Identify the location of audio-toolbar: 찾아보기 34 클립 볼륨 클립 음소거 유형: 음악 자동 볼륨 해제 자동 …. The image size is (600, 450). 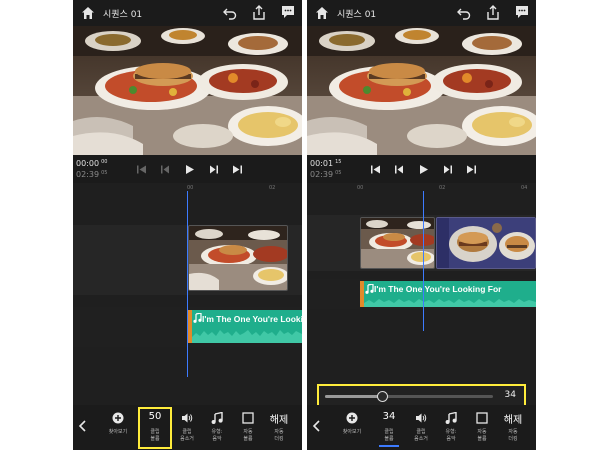
(421, 427).